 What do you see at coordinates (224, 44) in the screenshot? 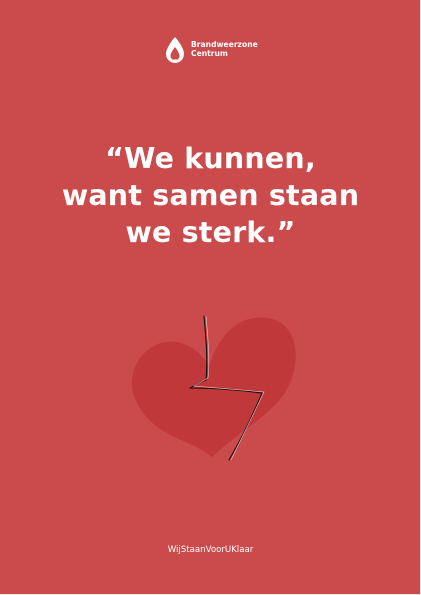
I see `brand-name-line1: Brandweerzone` at bounding box center [224, 44].